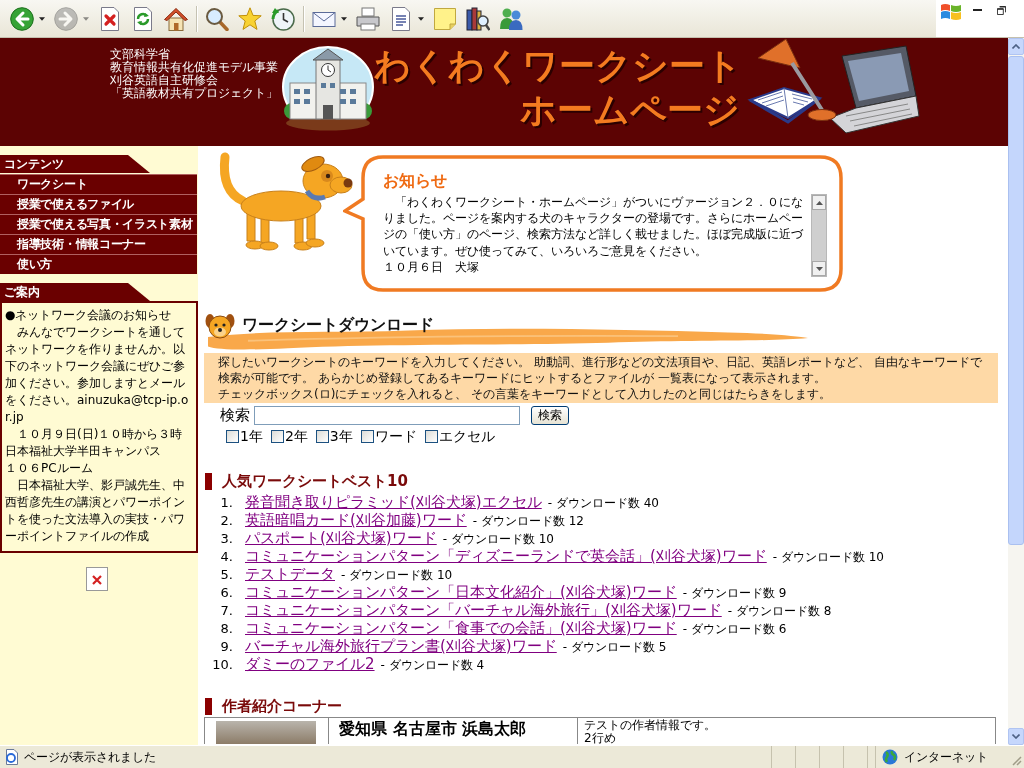 Image resolution: width=1024 pixels, height=768 pixels. What do you see at coordinates (946, 757) in the screenshot?
I see `zone-text: インターネット` at bounding box center [946, 757].